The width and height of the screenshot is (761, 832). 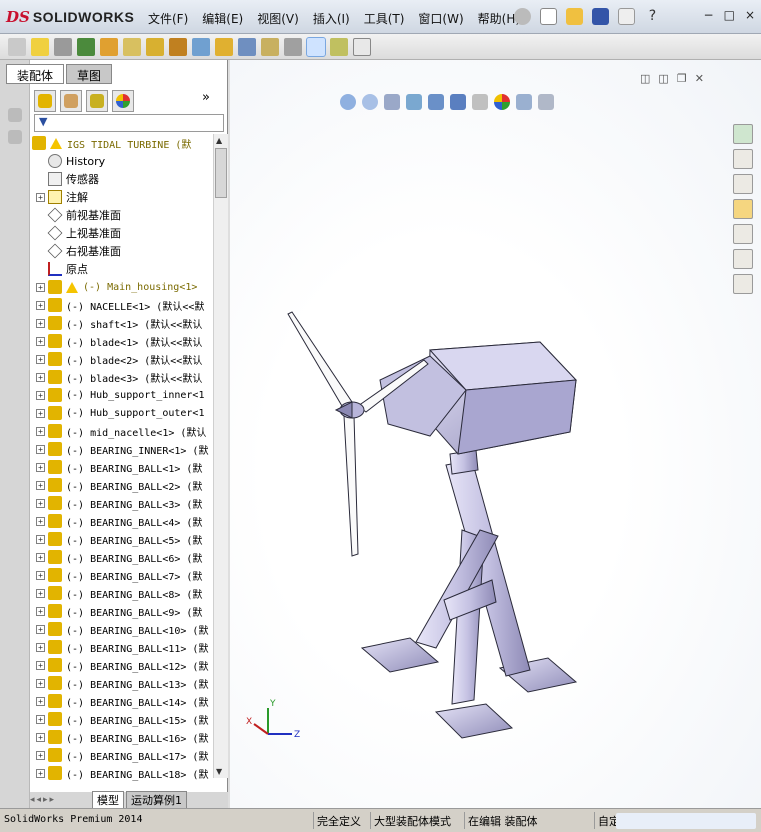 What do you see at coordinates (743, 234) in the screenshot?
I see `view-palette-icon` at bounding box center [743, 234].